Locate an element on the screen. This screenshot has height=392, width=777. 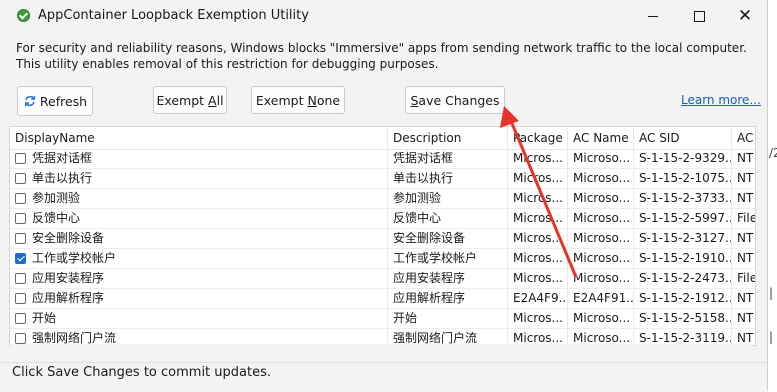
save-label-suffix: ave Changes is located at coordinates (459, 100).